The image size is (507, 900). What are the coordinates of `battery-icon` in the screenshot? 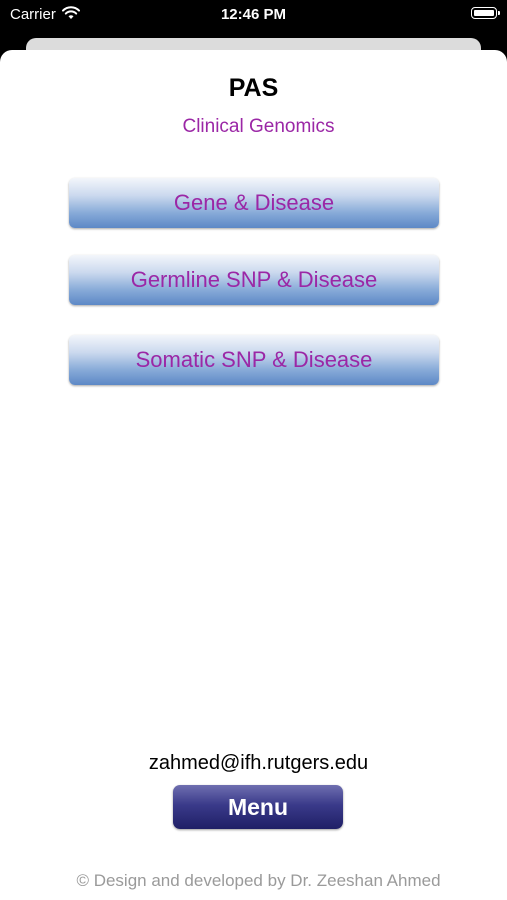 It's located at (485, 13).